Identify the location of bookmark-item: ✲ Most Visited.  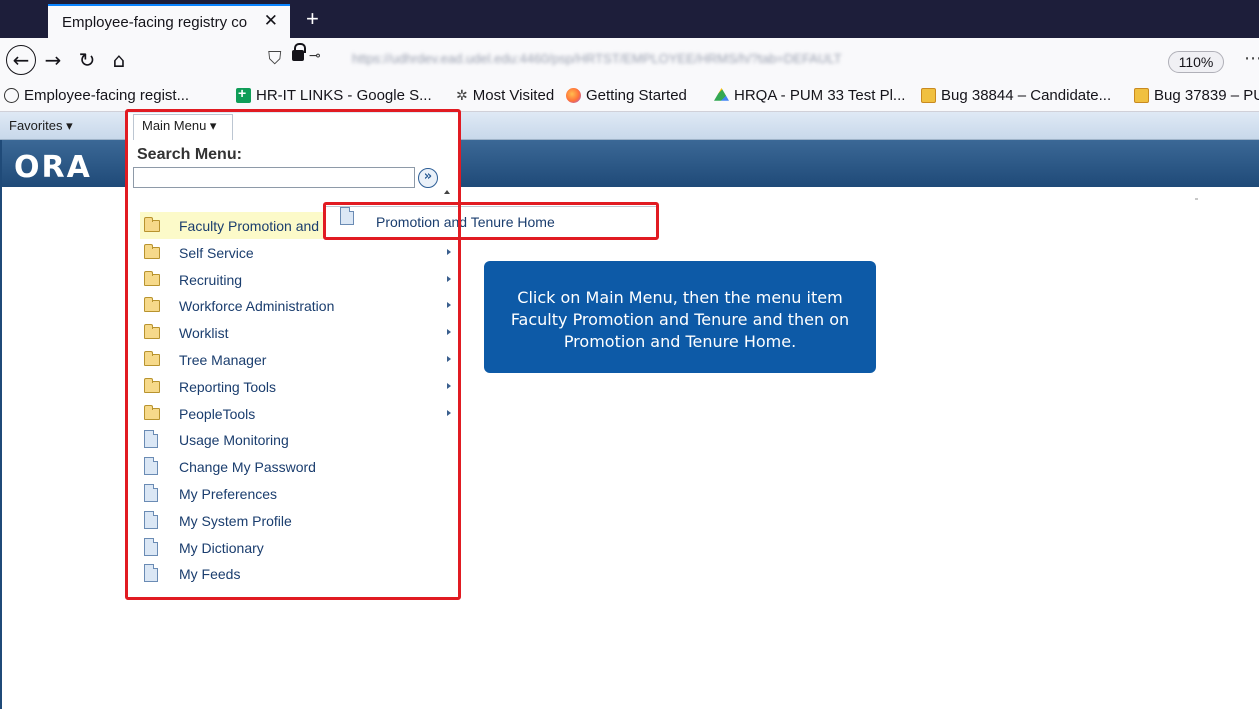
(505, 95).